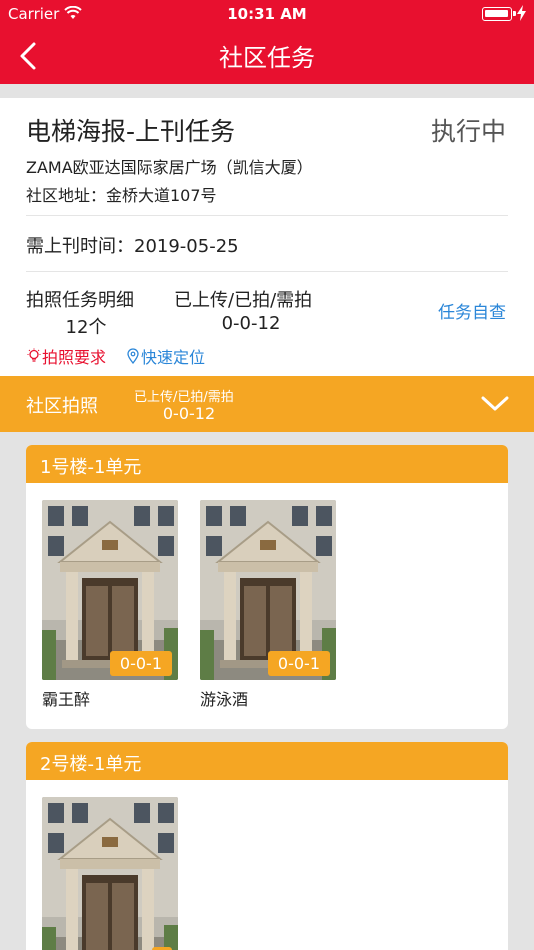 The image size is (534, 950). I want to click on self-check-link: 任务自查, so click(472, 310).